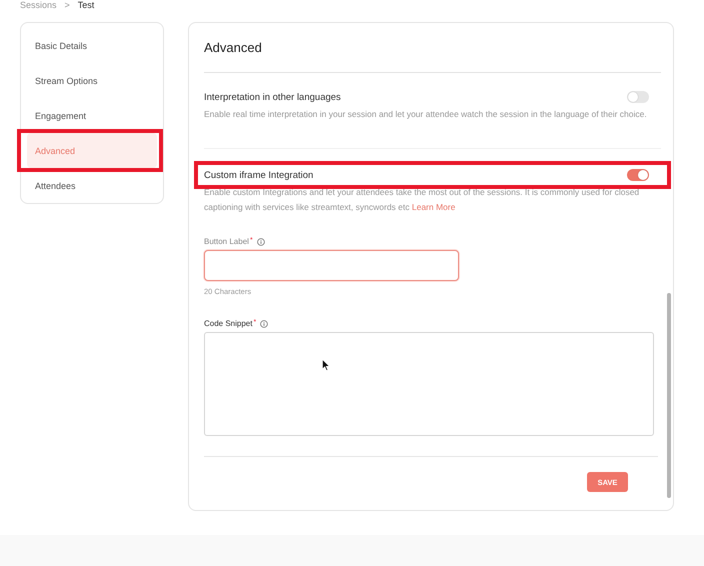 The image size is (704, 566). Describe the element at coordinates (228, 323) in the screenshot. I see `field-label: Code Snippet` at that location.